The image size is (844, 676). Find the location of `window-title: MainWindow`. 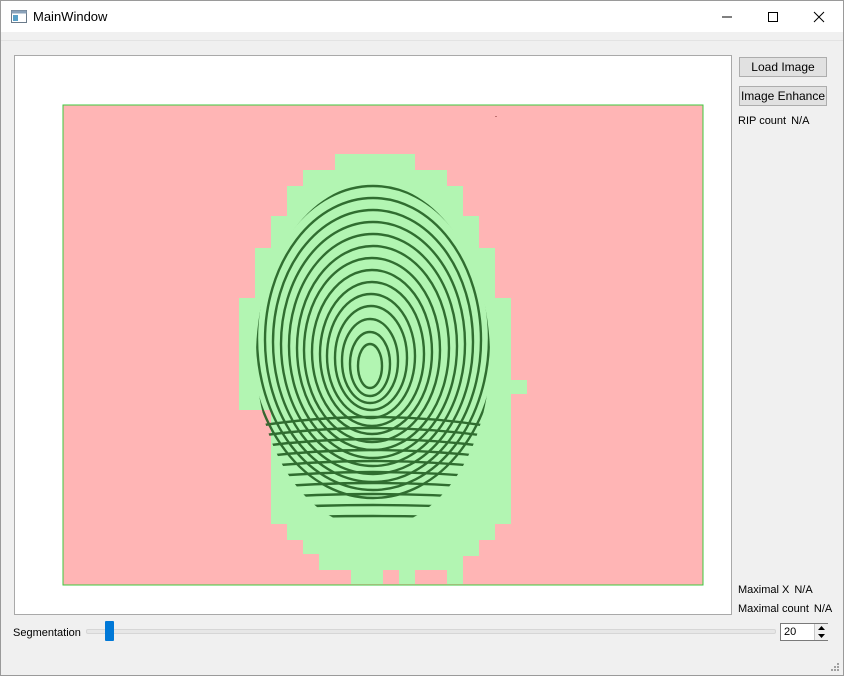

window-title: MainWindow is located at coordinates (70, 16).